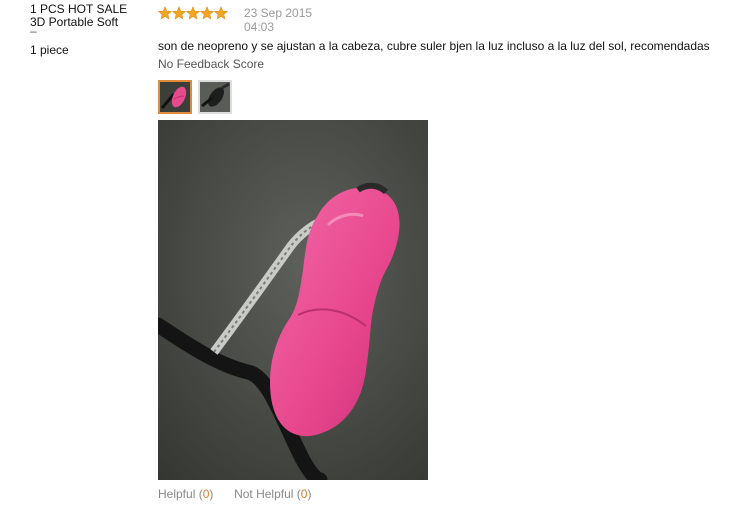  What do you see at coordinates (215, 97) in the screenshot?
I see `black-mask-thumbnail` at bounding box center [215, 97].